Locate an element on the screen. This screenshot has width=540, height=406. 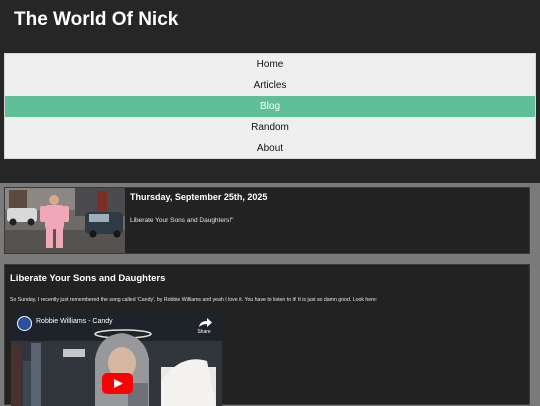
nav-item-random: Random is located at coordinates (270, 127).